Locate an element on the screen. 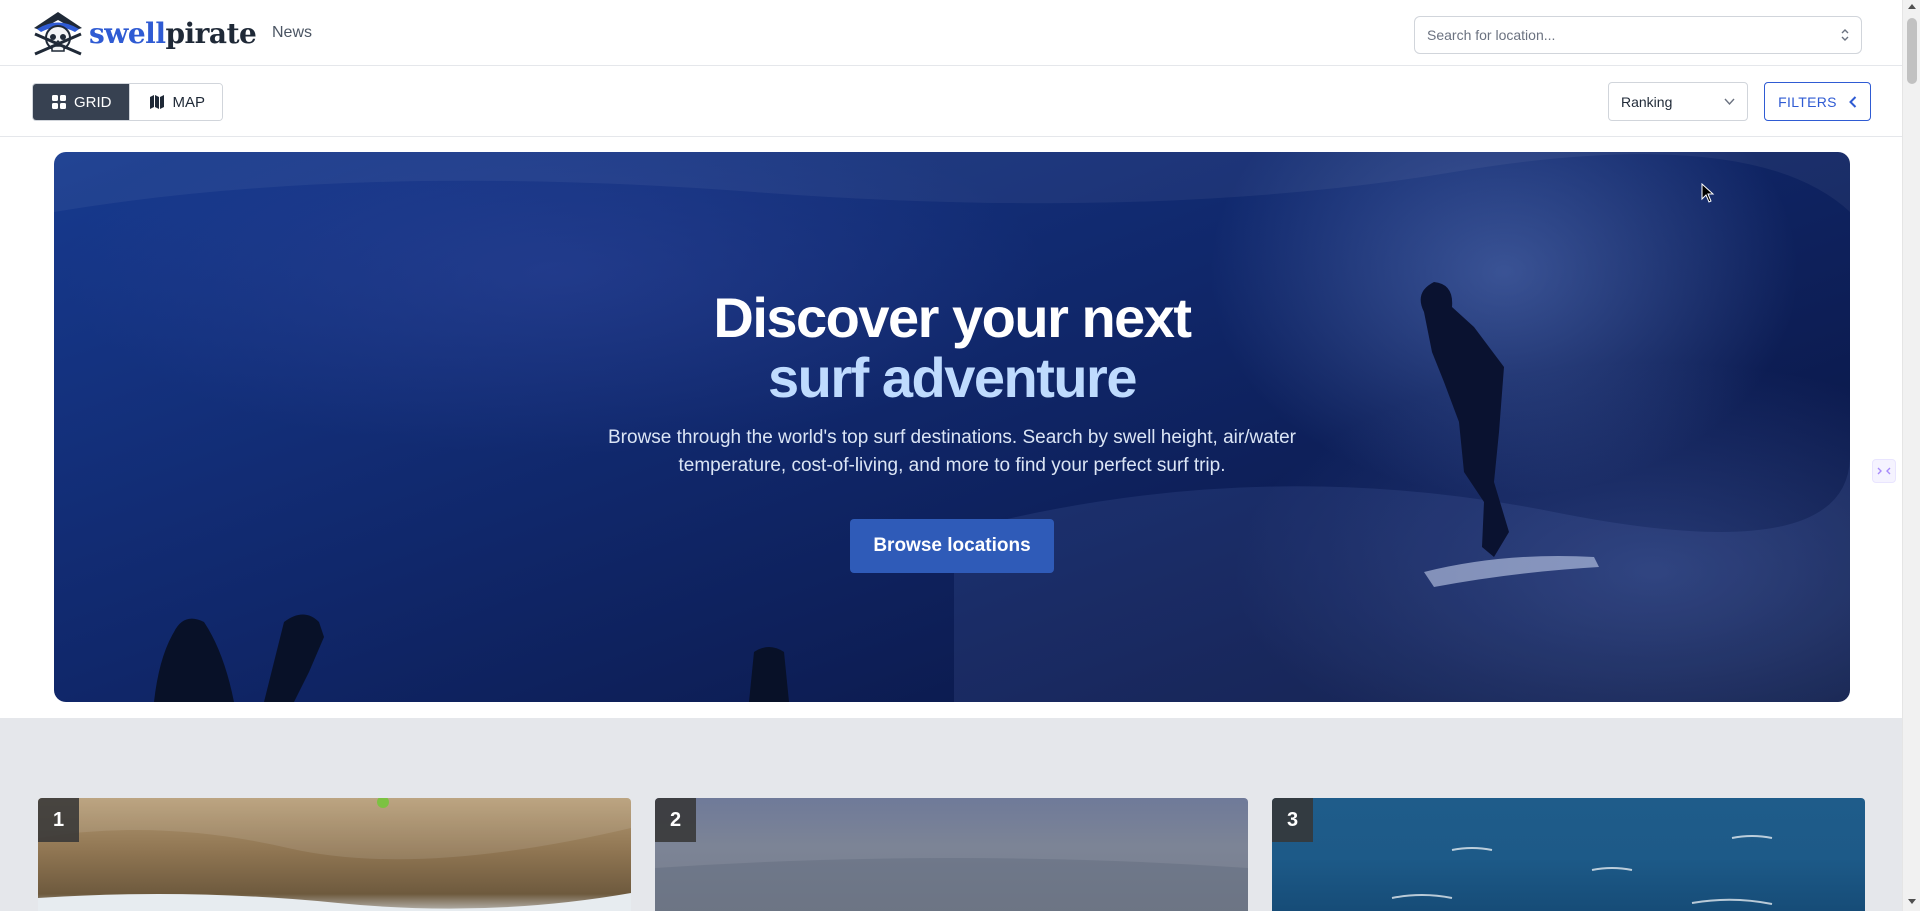  filters-button: FILTERS is located at coordinates (1817, 101).